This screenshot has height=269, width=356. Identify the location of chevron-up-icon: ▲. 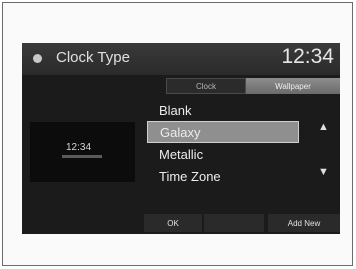
(323, 127).